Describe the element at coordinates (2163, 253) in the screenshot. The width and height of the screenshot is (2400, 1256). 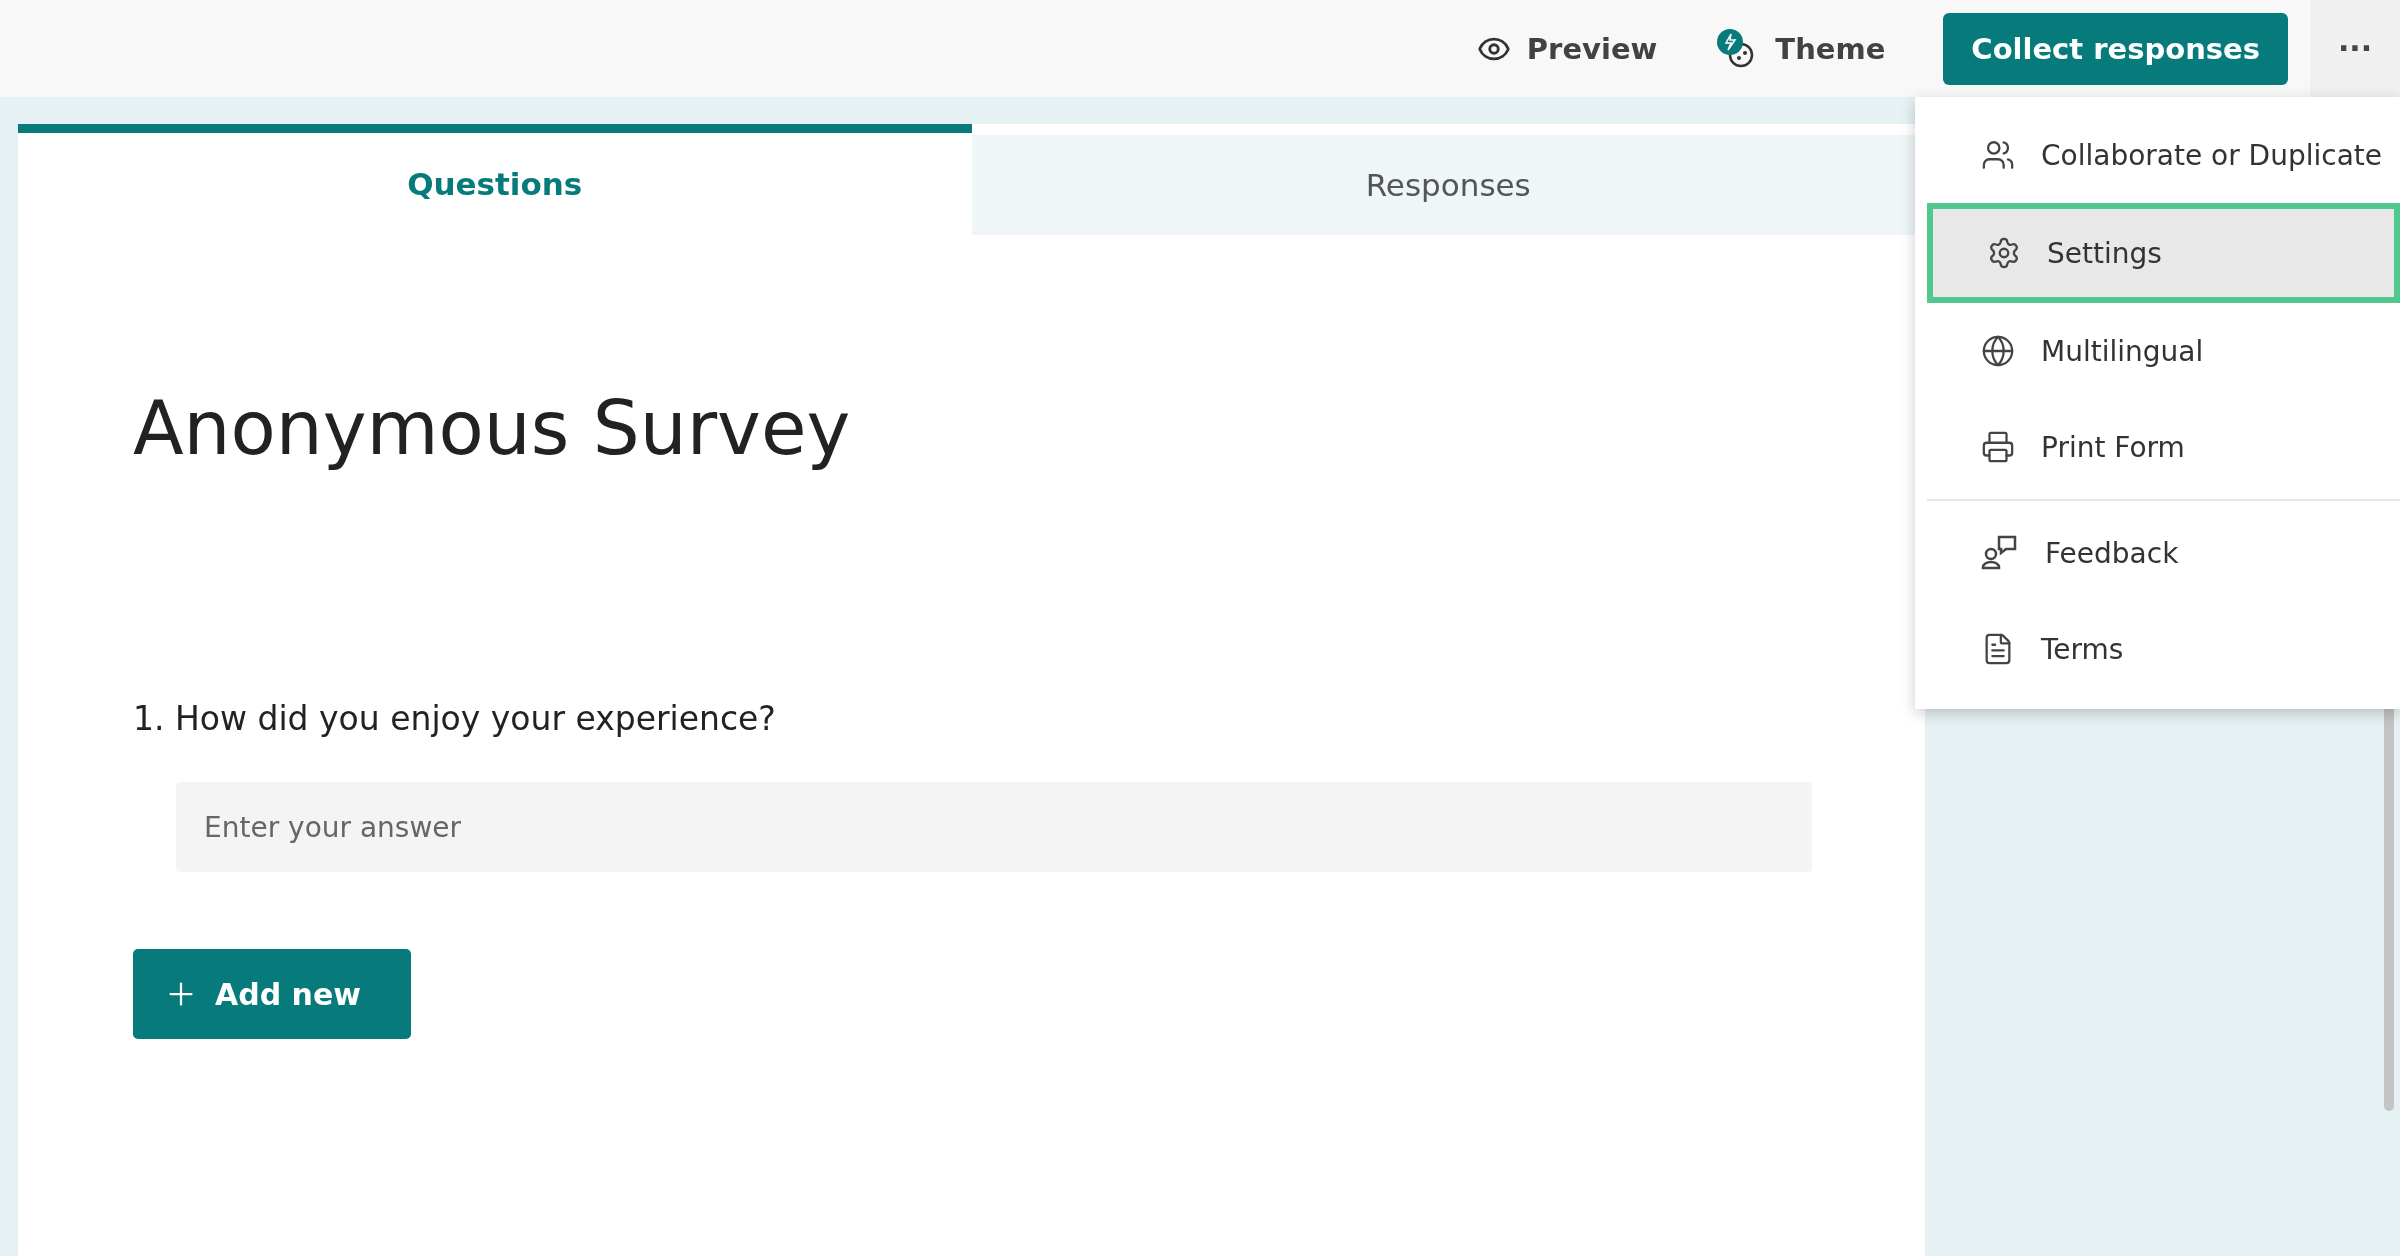
I see `menu-item: Settings` at that location.